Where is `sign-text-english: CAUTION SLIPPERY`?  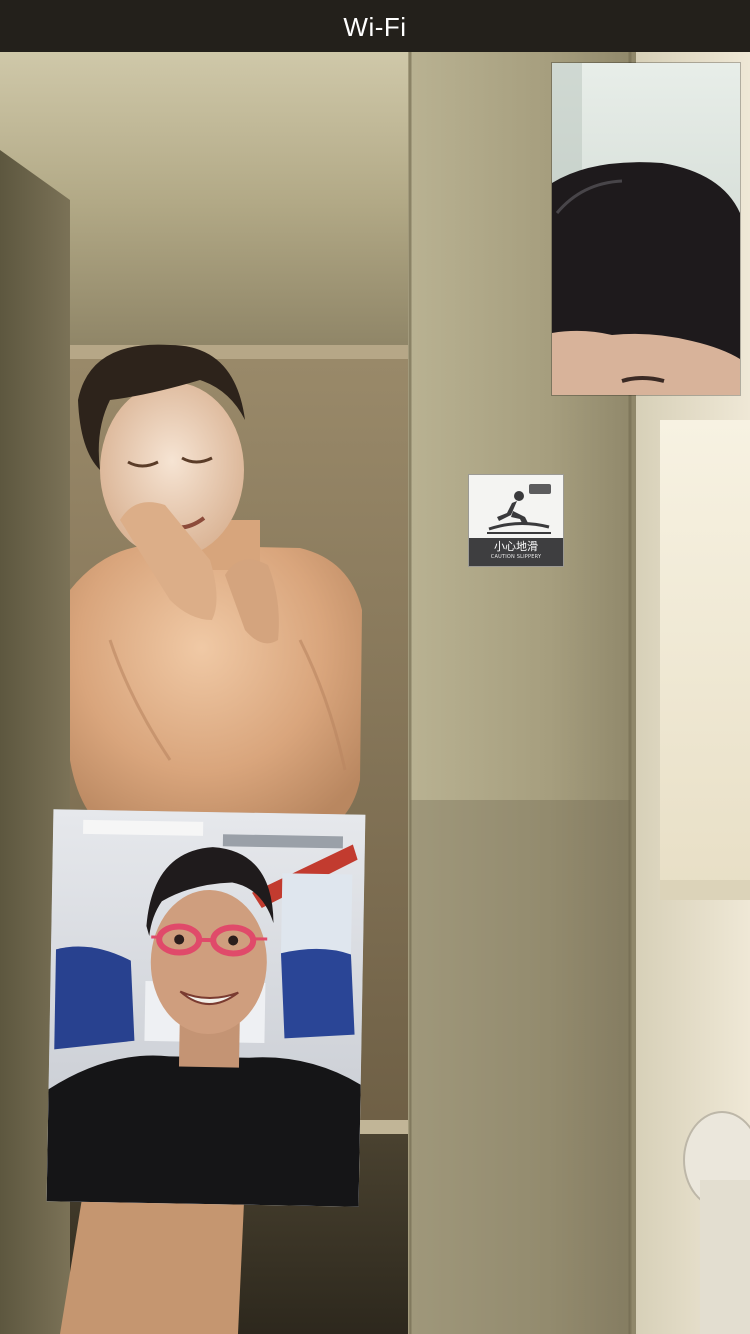 sign-text-english: CAUTION SLIPPERY is located at coordinates (516, 557).